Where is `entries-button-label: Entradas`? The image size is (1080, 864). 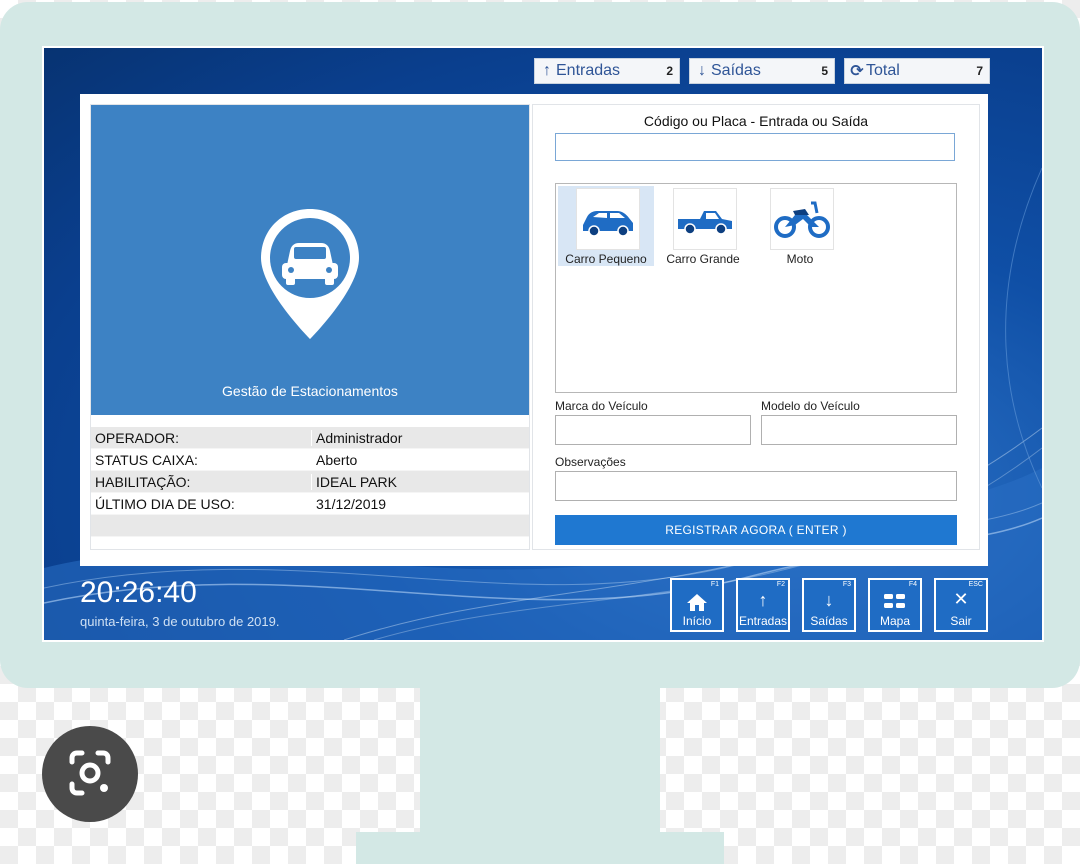
entries-button-label: Entradas is located at coordinates (763, 621).